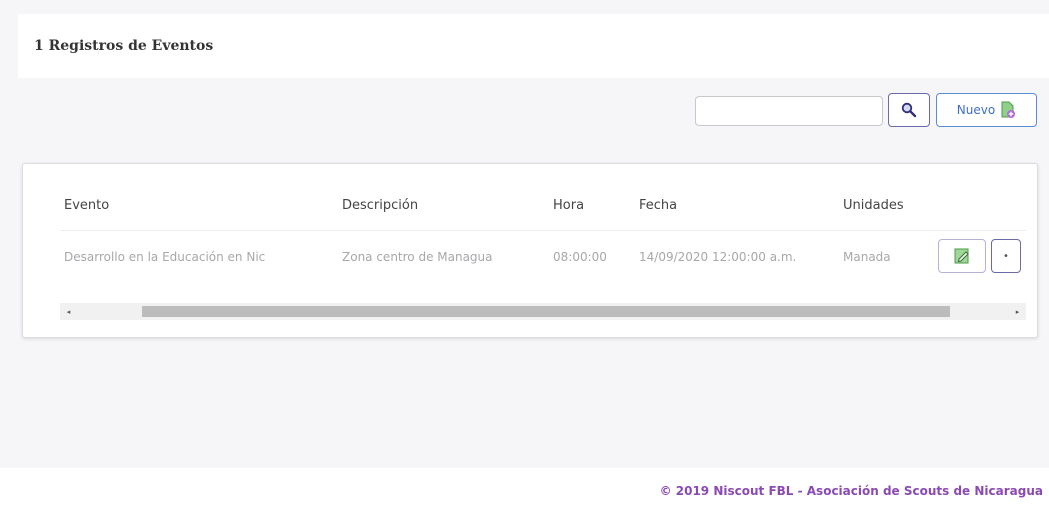  I want to click on column-header-hora: Hora, so click(569, 205).